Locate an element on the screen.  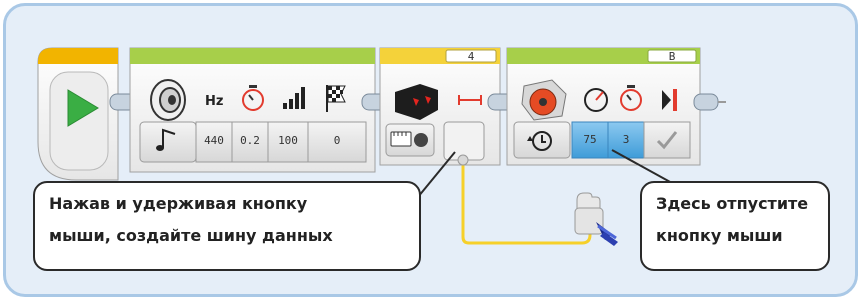
motor-input-seconds: 3 is located at coordinates (626, 140).